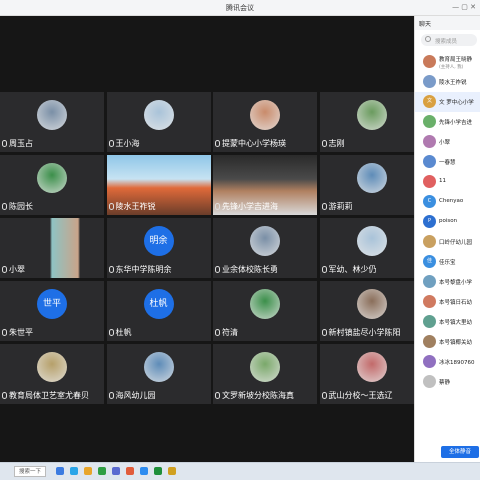  I want to click on participant-row: 冰冰1890760, so click(447, 362).